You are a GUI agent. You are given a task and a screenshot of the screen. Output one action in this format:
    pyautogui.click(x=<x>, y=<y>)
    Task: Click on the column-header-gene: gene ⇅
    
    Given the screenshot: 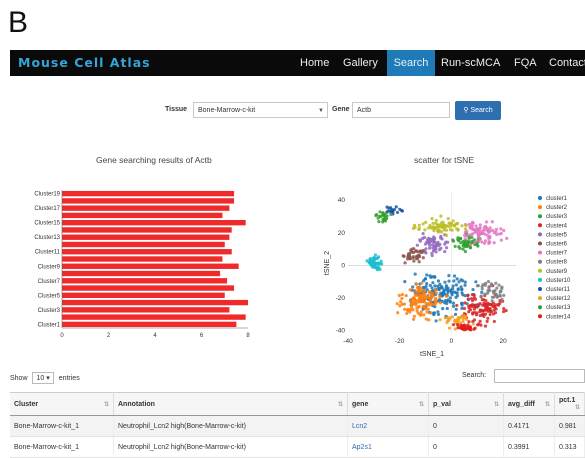 What is the action you would take?
    pyautogui.click(x=388, y=404)
    